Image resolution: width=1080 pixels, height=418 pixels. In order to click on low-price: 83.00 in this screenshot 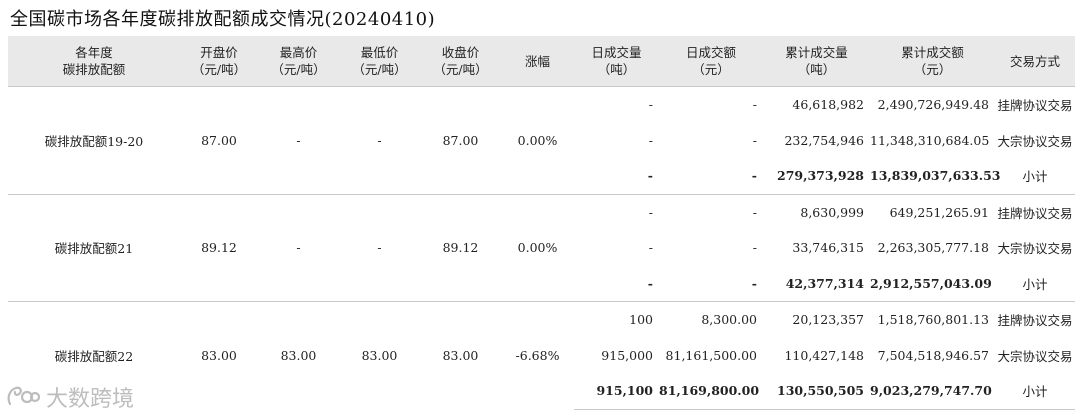, I will do `click(379, 355)`.